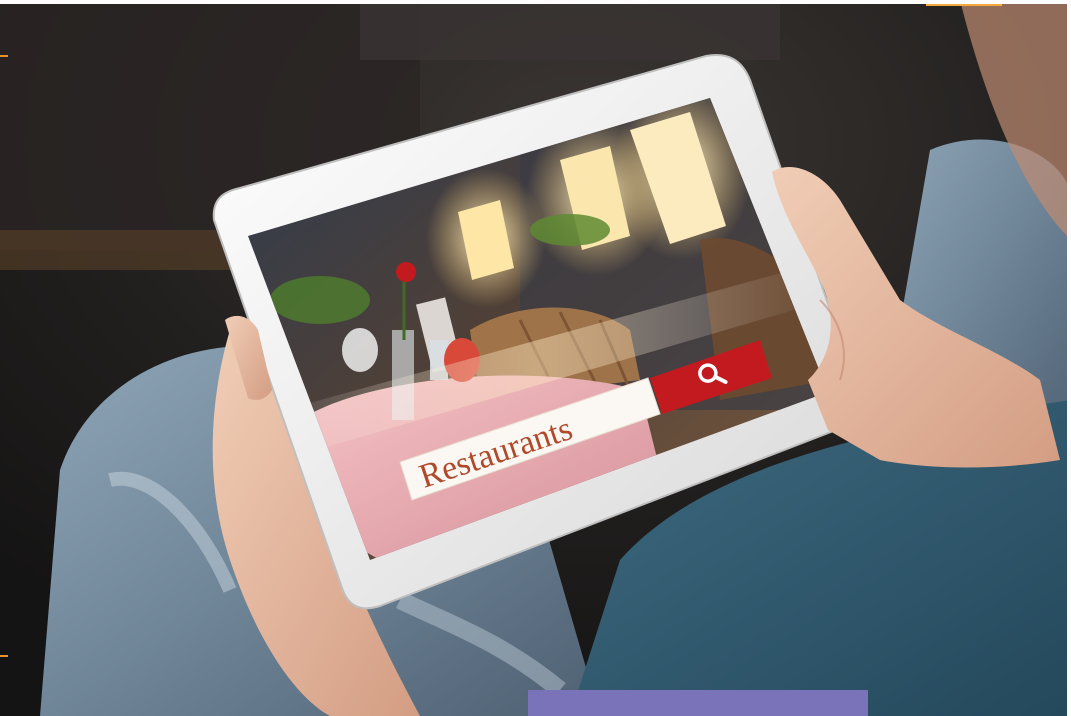  What do you see at coordinates (964, 3) in the screenshot?
I see `corner-decoration` at bounding box center [964, 3].